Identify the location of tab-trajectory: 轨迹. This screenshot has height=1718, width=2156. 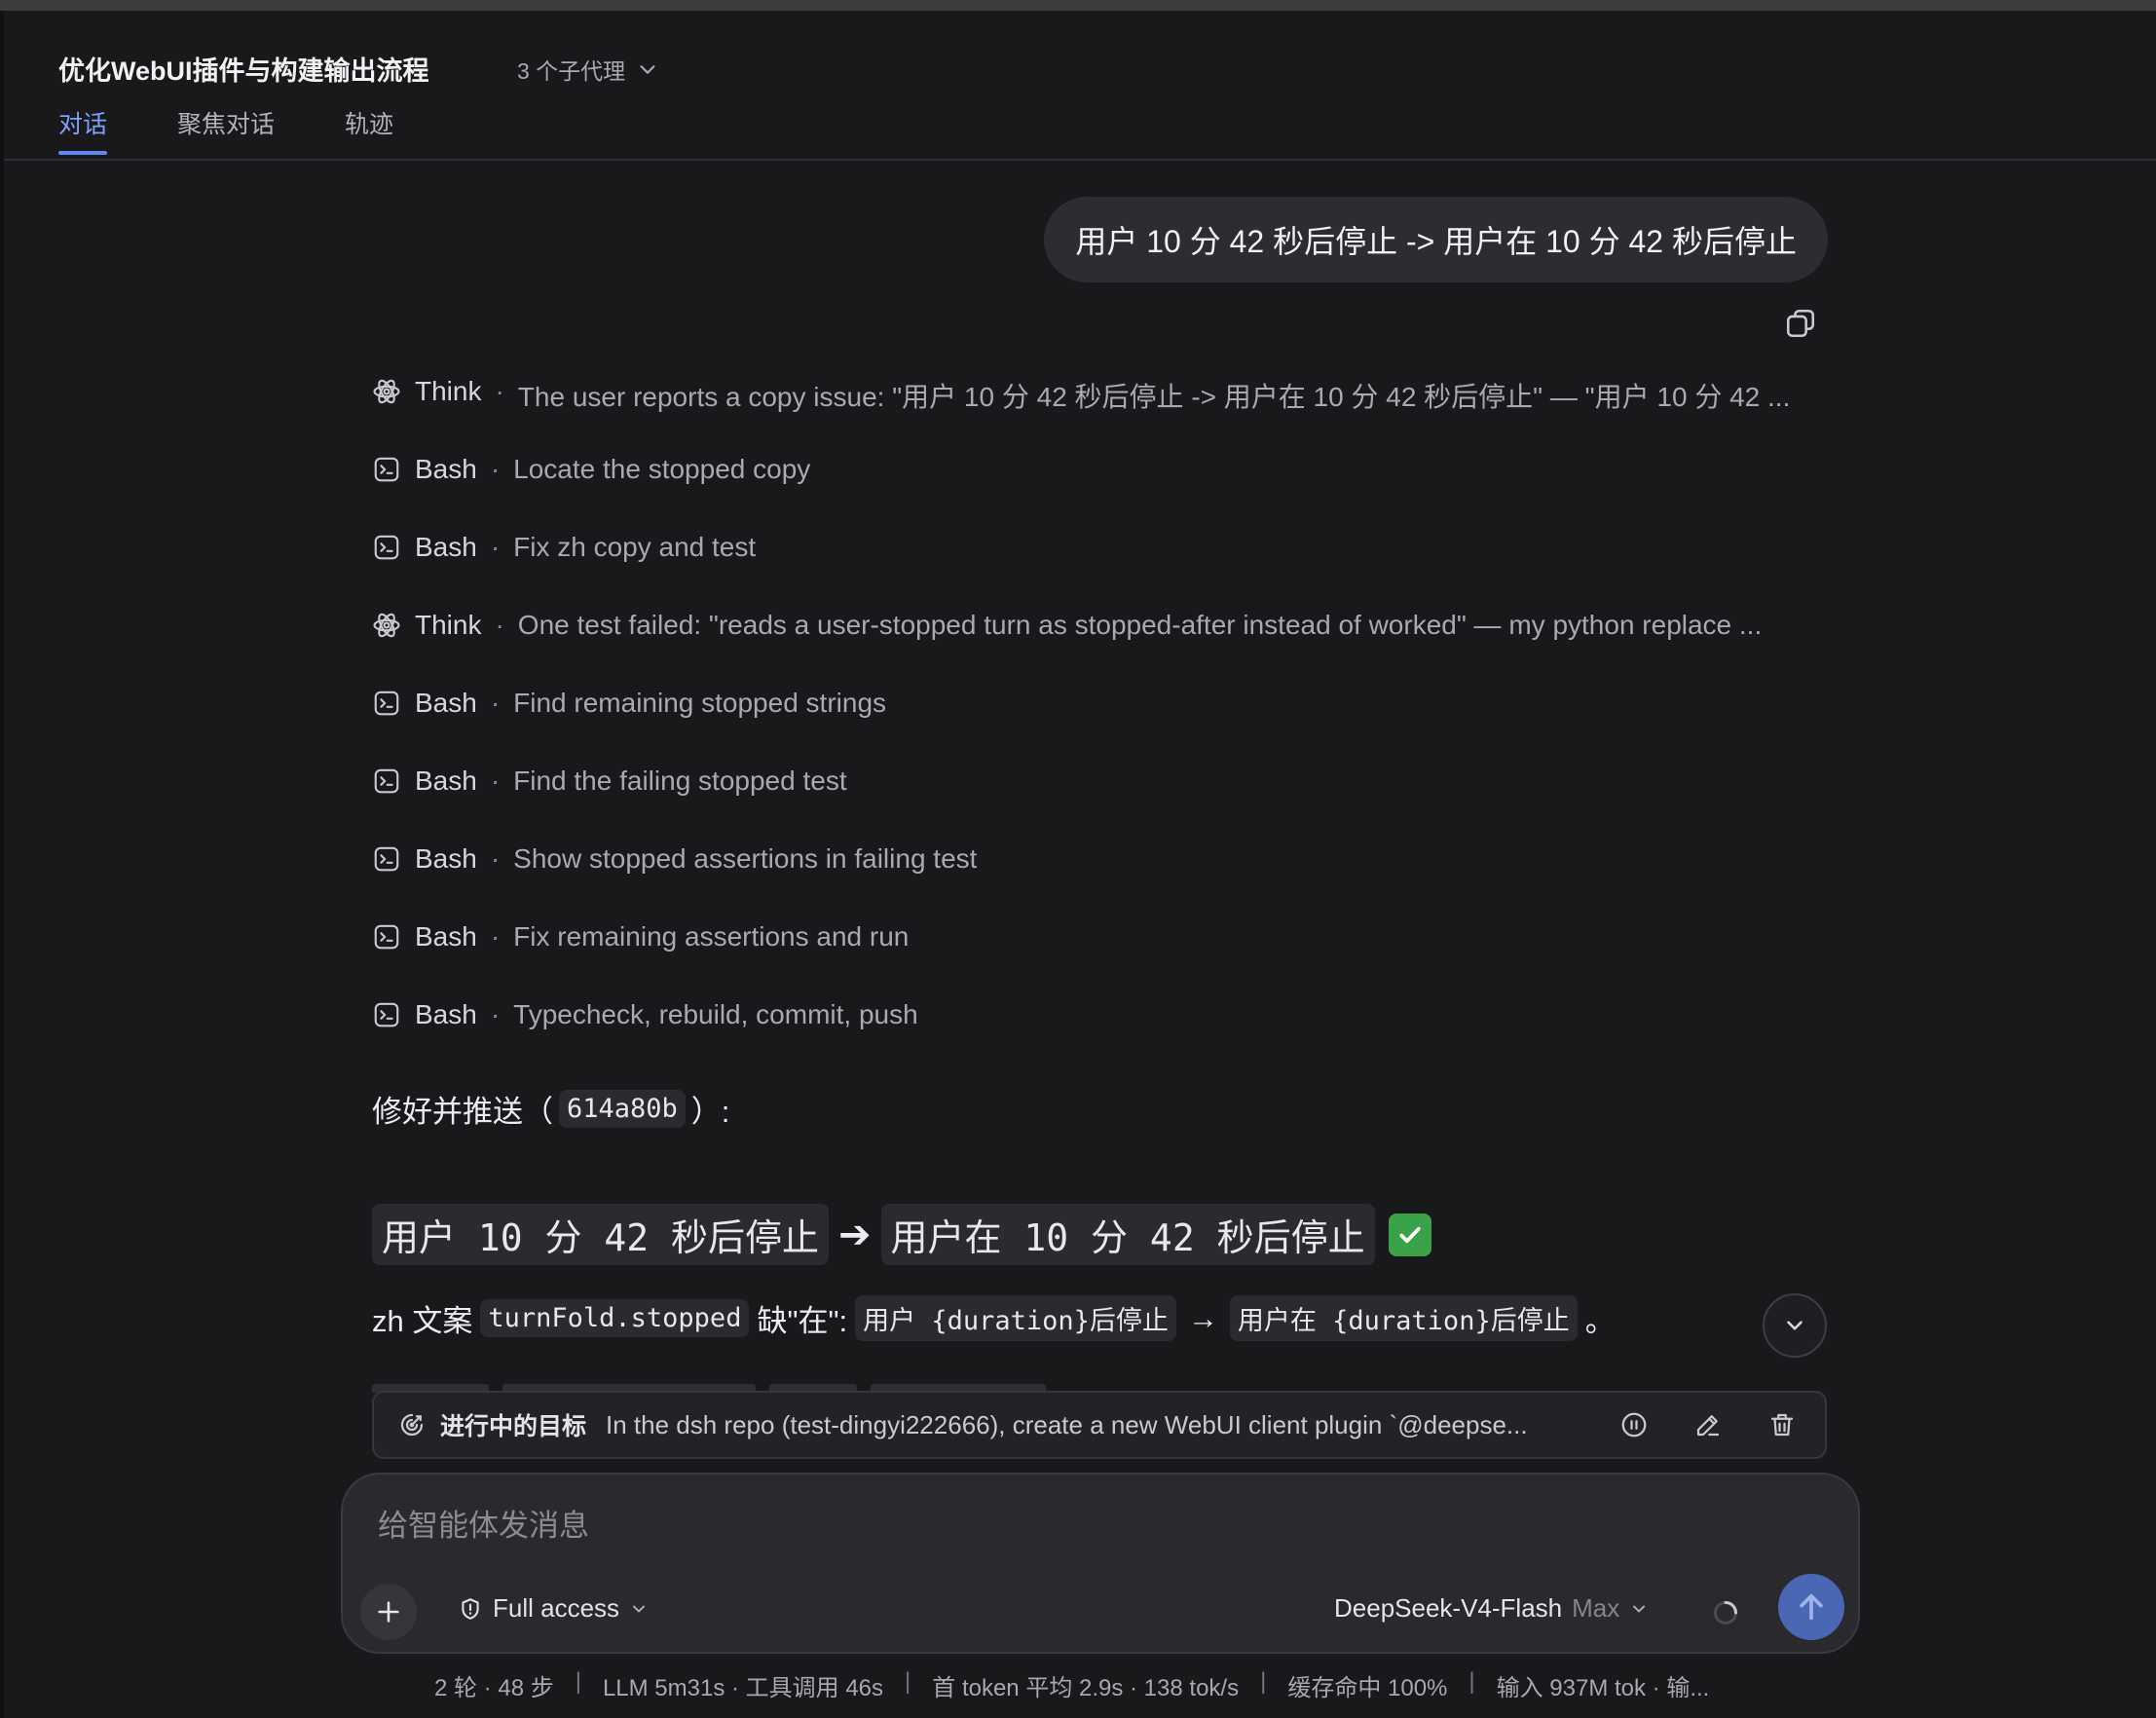
(369, 130).